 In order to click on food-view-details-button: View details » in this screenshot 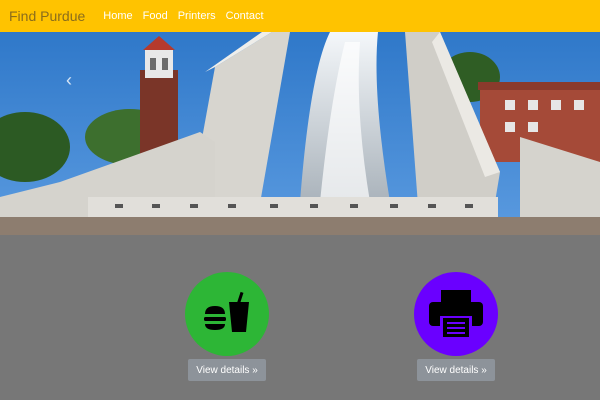, I will do `click(227, 370)`.